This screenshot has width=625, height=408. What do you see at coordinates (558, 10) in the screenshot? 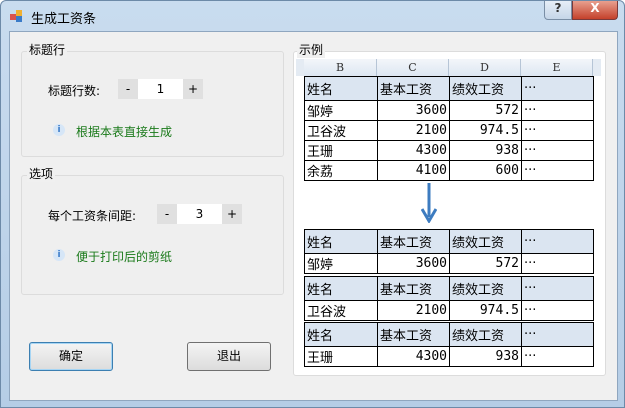
I see `help-button: ?` at bounding box center [558, 10].